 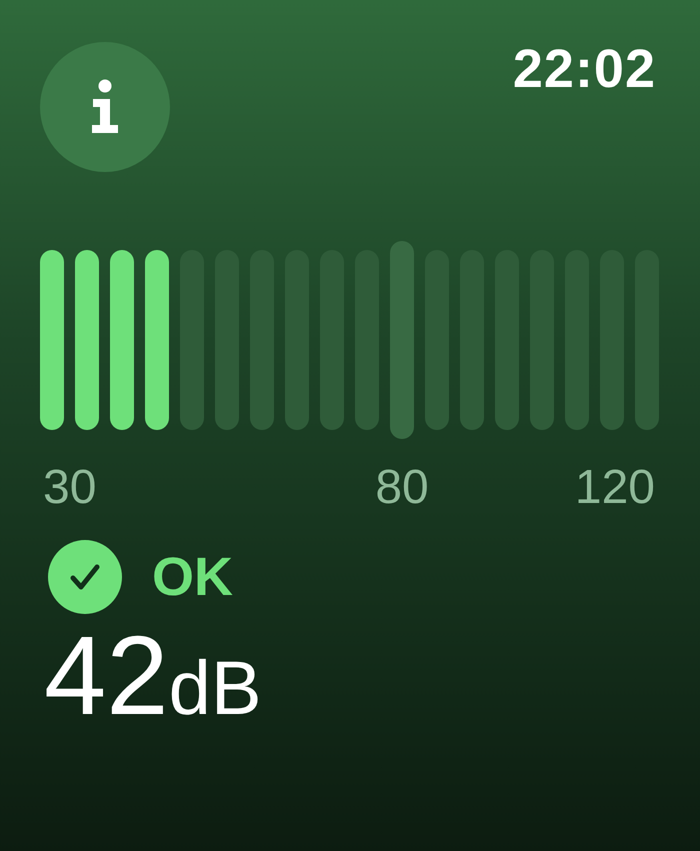 What do you see at coordinates (402, 488) in the screenshot?
I see `scale-label: 80` at bounding box center [402, 488].